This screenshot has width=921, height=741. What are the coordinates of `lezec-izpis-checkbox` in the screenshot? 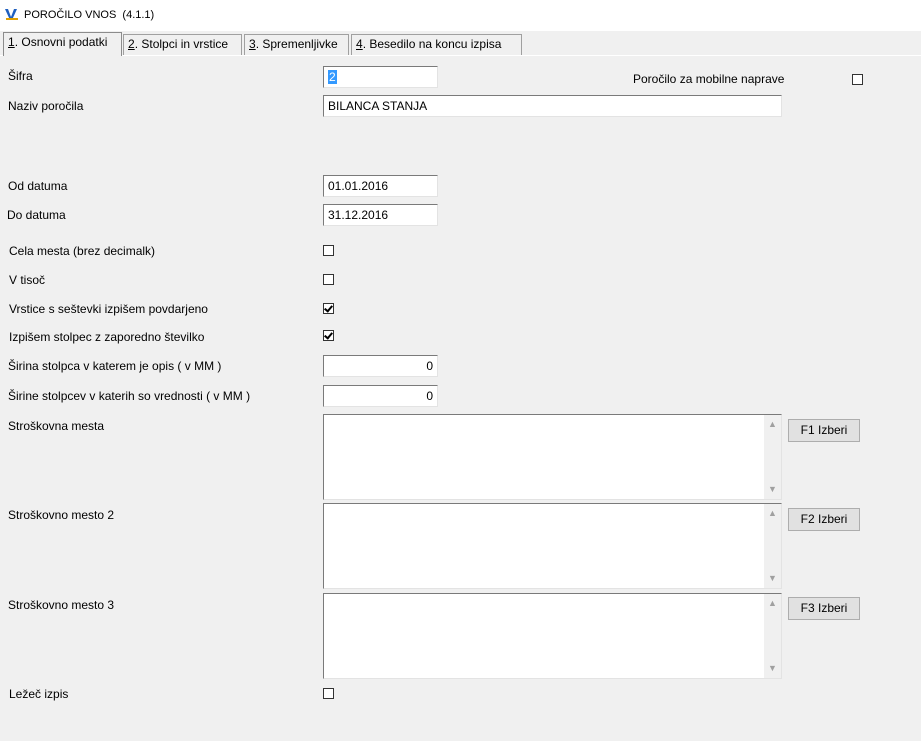 It's located at (328, 693).